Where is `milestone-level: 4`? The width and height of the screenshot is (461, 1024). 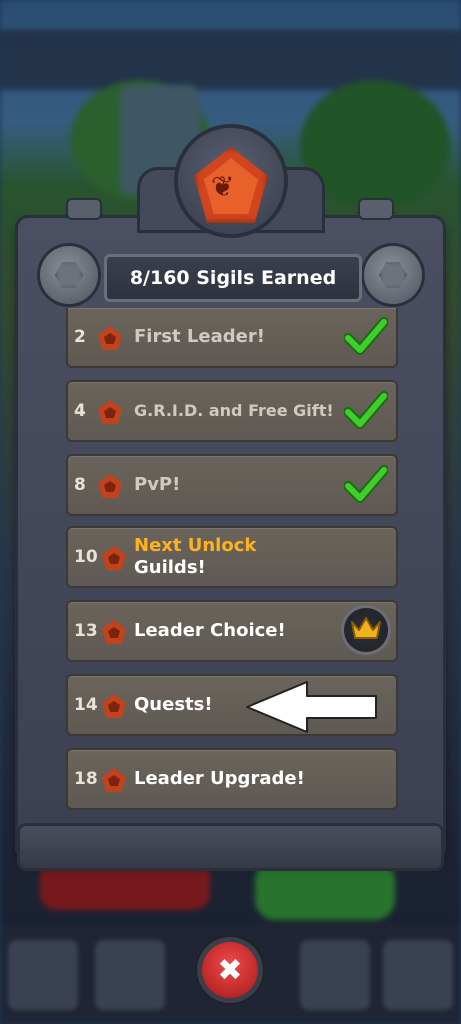
milestone-level: 4 is located at coordinates (80, 411).